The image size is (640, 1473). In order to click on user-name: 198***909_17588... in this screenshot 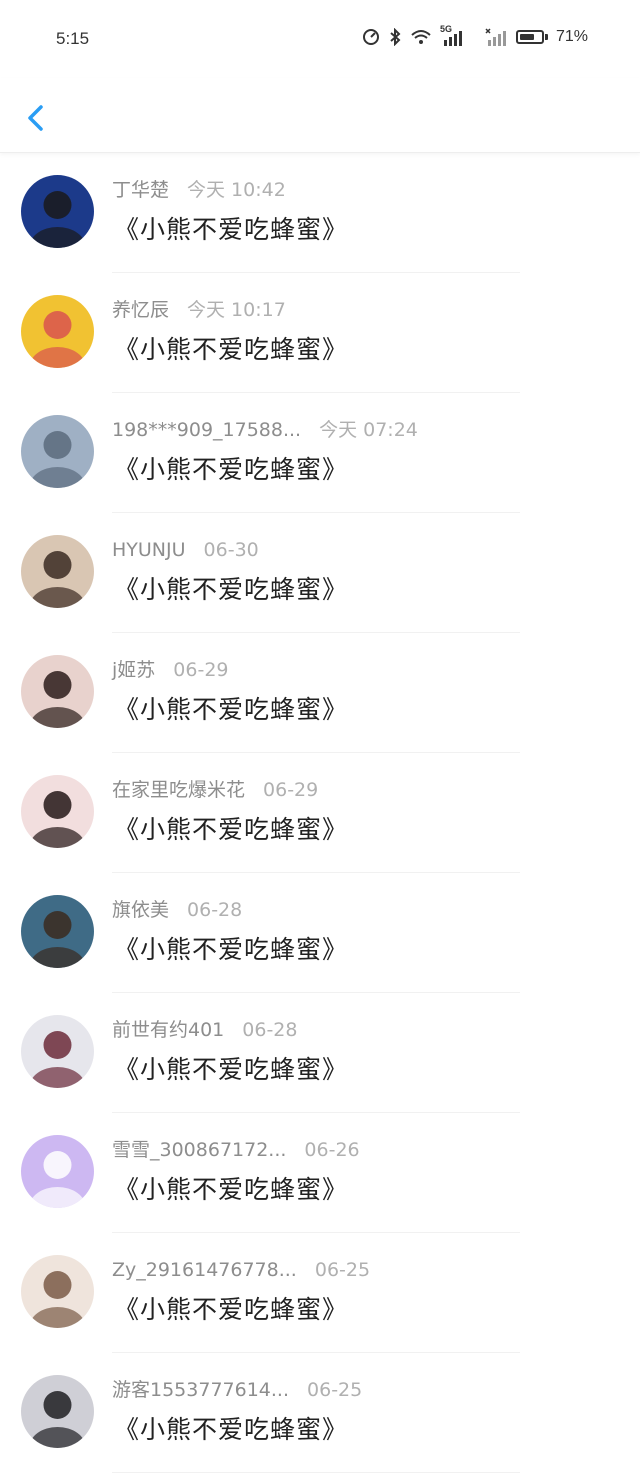, I will do `click(206, 430)`.